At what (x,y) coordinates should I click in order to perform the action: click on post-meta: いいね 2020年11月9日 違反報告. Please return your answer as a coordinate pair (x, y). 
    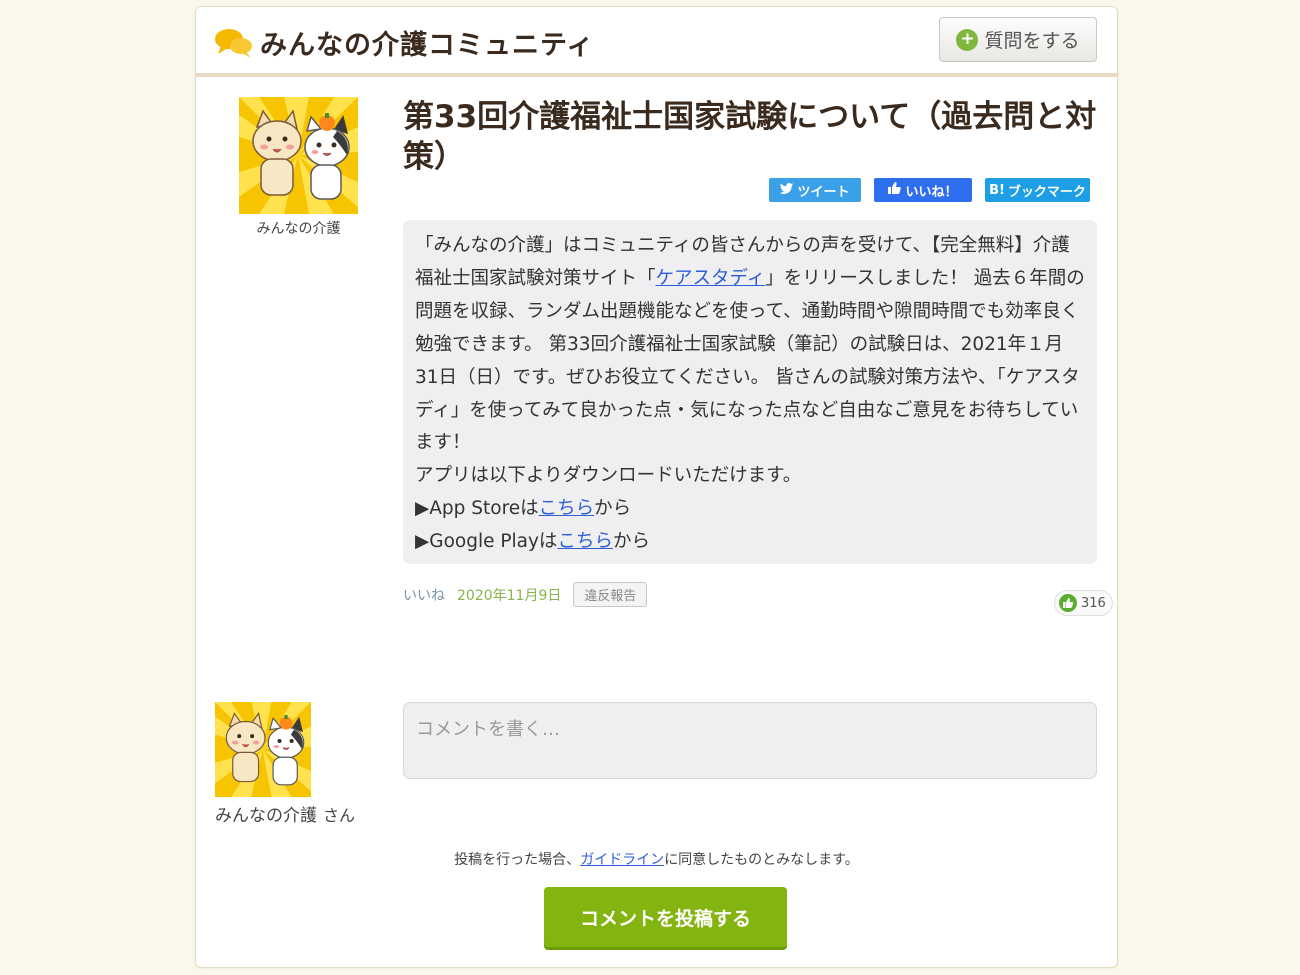
    Looking at the image, I should click on (525, 594).